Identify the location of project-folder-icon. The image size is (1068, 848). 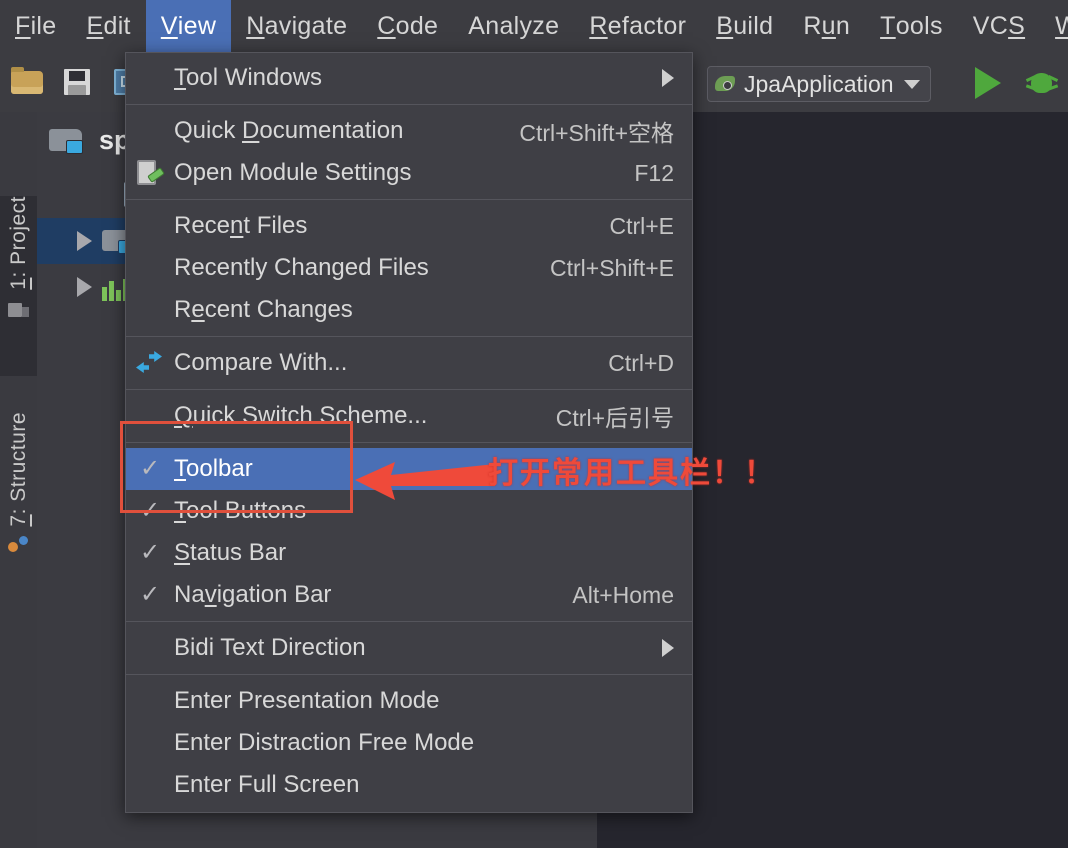
(69, 140).